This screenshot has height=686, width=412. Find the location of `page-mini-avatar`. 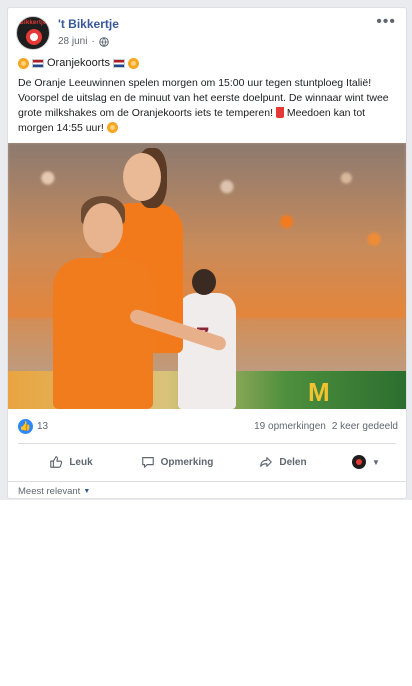

page-mini-avatar is located at coordinates (359, 462).